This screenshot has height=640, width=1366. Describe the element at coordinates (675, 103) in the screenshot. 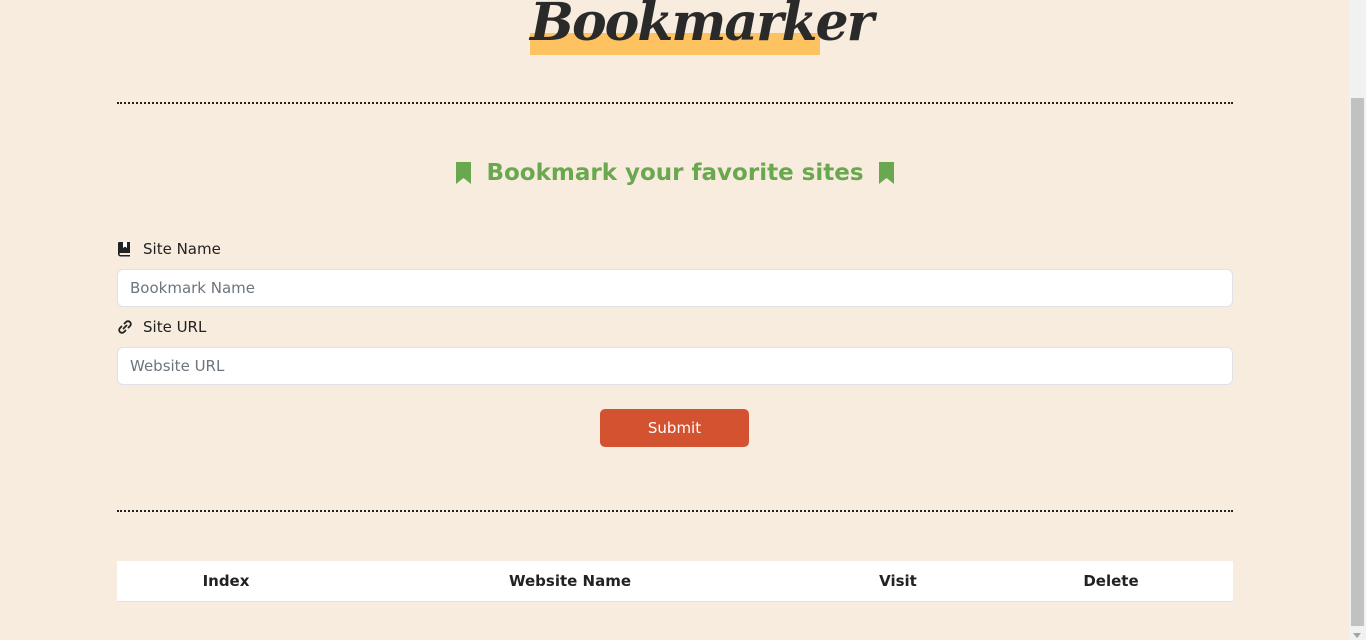

I see `top-divider` at that location.